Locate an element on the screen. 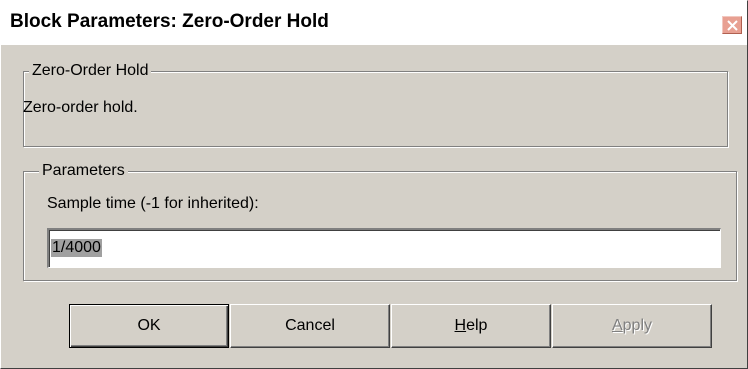  close-button is located at coordinates (732, 25).